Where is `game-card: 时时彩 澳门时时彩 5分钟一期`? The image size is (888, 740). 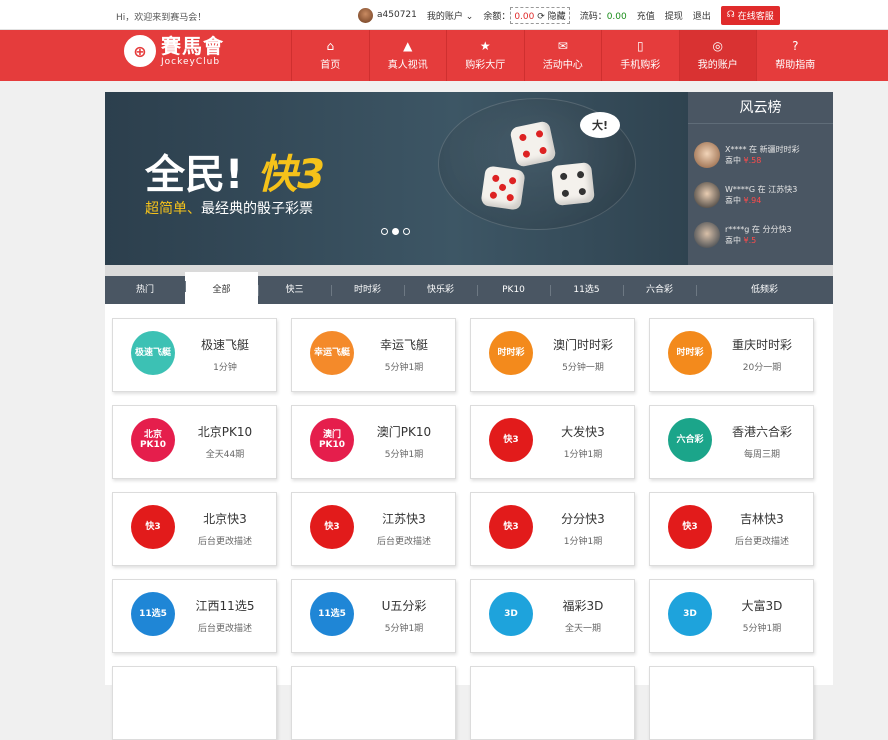 game-card: 时时彩 澳门时时彩 5分钟一期 is located at coordinates (552, 355).